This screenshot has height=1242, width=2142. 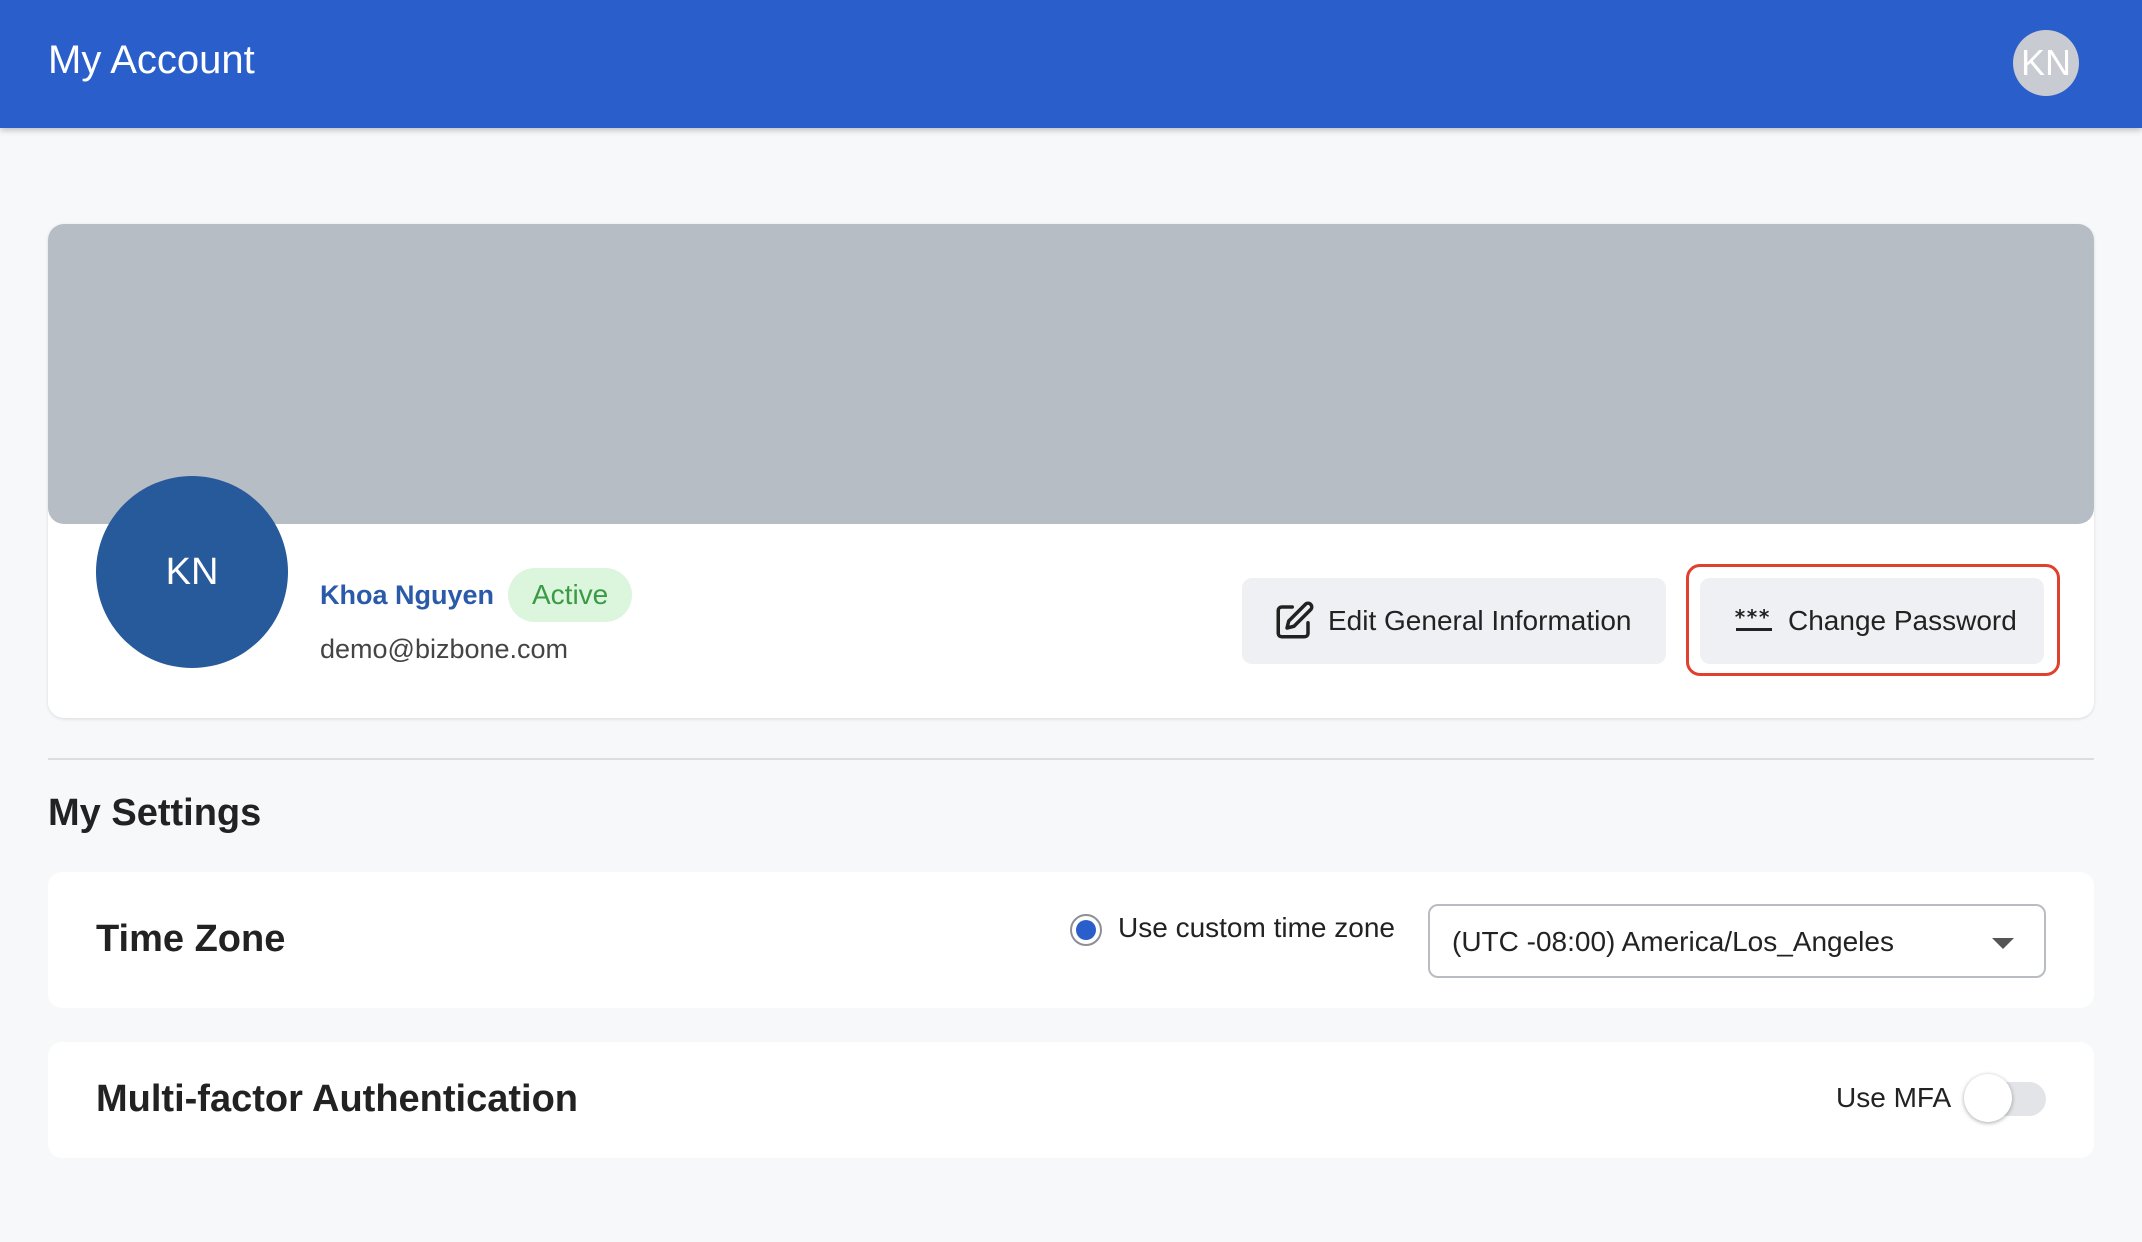 I want to click on change-password-button: *** Change Password, so click(x=1872, y=621).